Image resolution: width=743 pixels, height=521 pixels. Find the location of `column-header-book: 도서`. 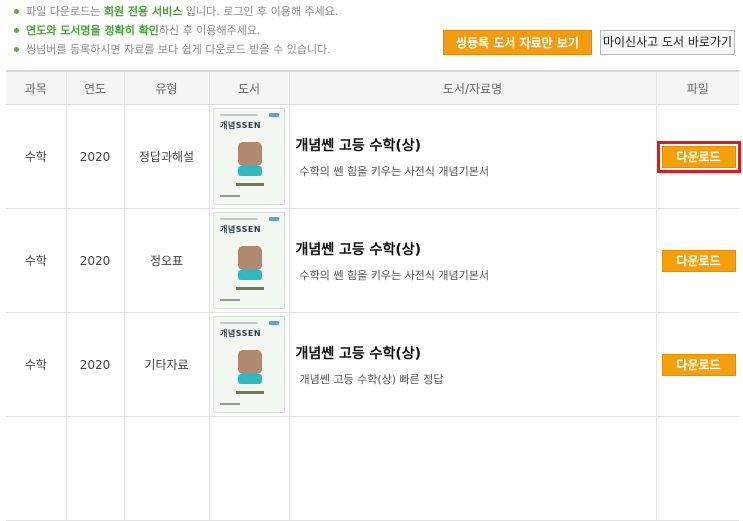

column-header-book: 도서 is located at coordinates (248, 87).